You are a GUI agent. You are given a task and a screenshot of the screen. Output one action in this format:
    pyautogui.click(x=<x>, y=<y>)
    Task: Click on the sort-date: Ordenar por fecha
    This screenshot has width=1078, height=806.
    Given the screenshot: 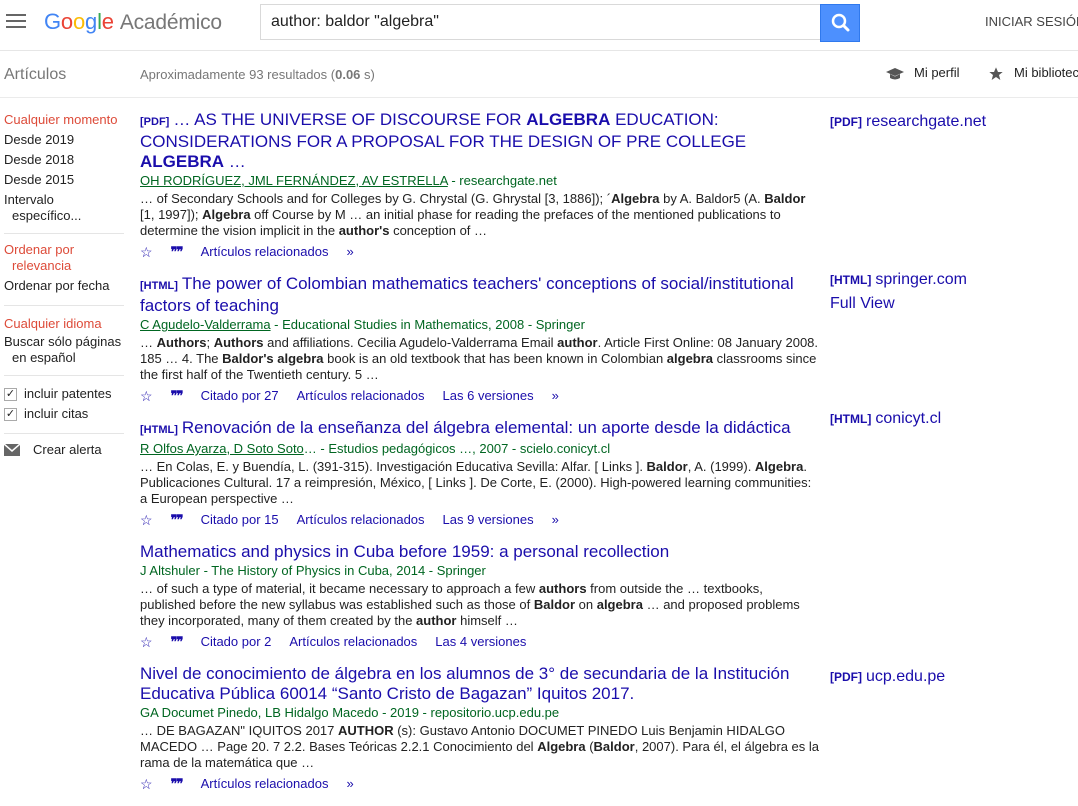 What is the action you would take?
    pyautogui.click(x=66, y=286)
    